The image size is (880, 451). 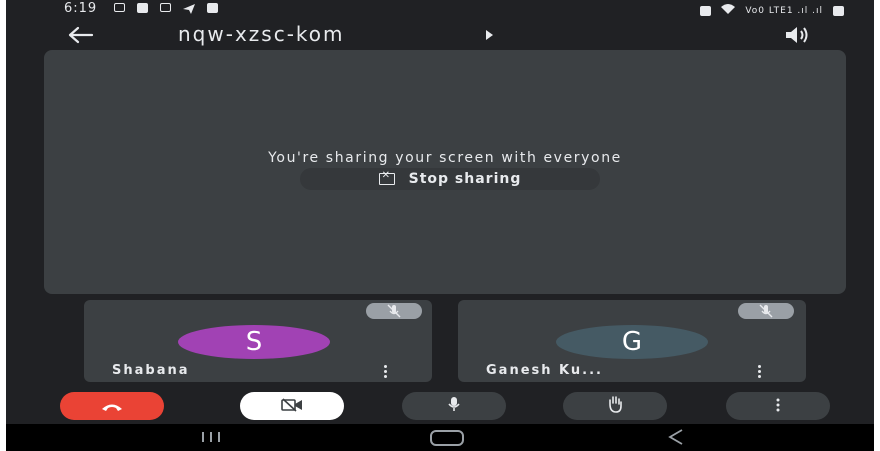 I want to click on camera-toggle-button, so click(x=292, y=406).